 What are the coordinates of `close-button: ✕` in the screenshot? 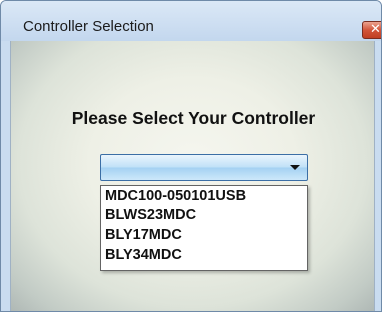 It's located at (371, 30).